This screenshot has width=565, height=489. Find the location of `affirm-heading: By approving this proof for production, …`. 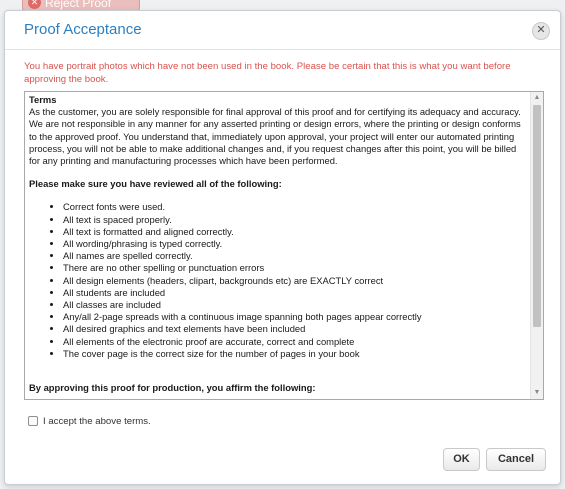

affirm-heading: By approving this proof for production, … is located at coordinates (172, 388).